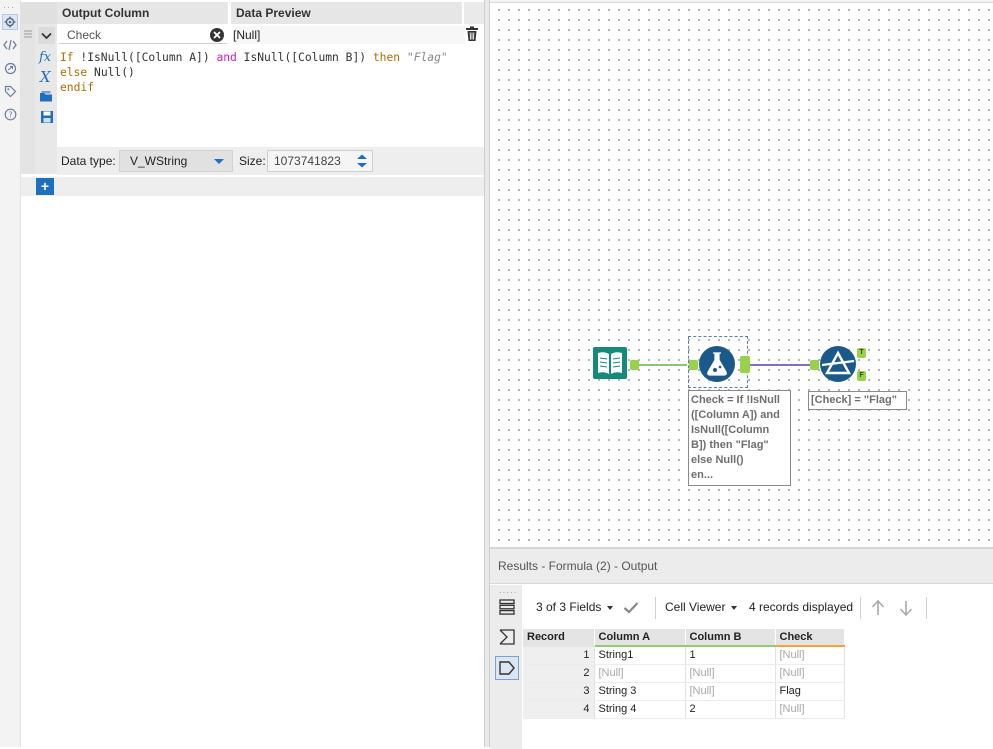 The height and width of the screenshot is (749, 993). What do you see at coordinates (801, 607) in the screenshot?
I see `records-count: 4 records displayed` at bounding box center [801, 607].